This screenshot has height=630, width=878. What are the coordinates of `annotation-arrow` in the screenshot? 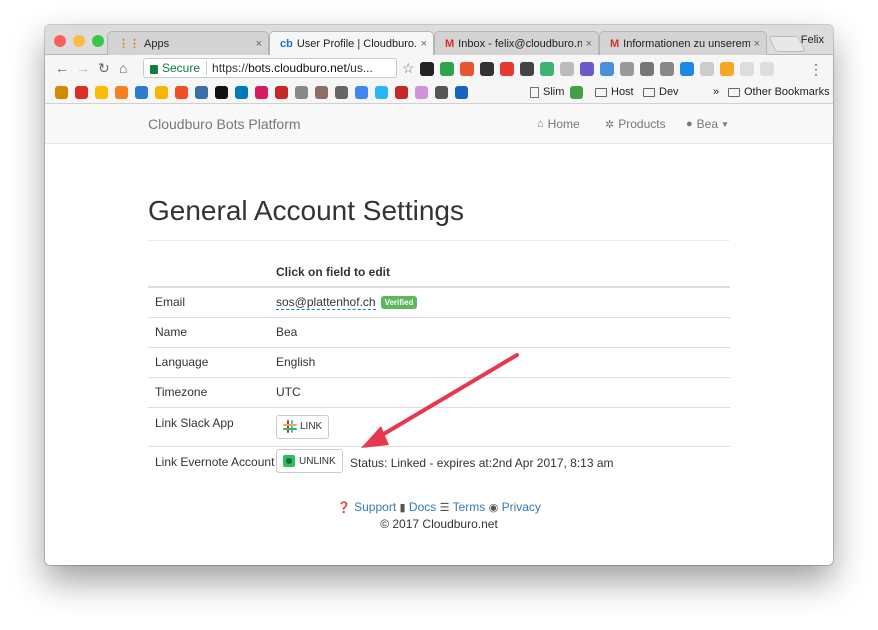 It's located at (440, 400).